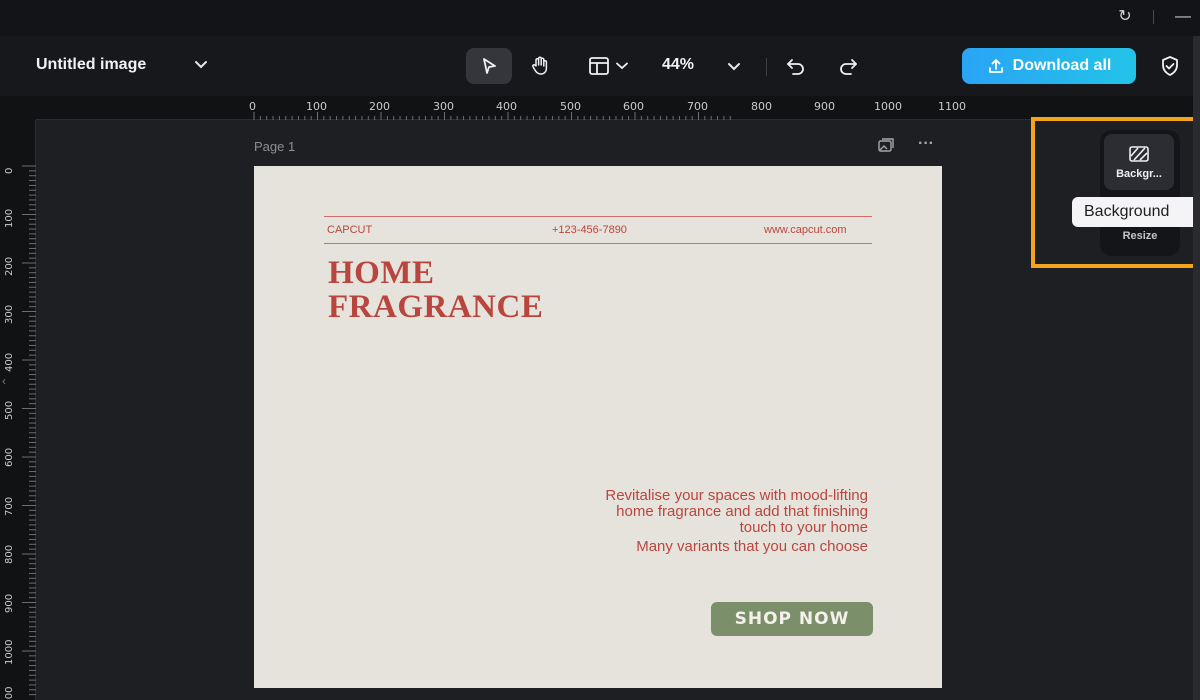 The height and width of the screenshot is (700, 1200). What do you see at coordinates (1183, 17) in the screenshot?
I see `minimize-icon: —` at bounding box center [1183, 17].